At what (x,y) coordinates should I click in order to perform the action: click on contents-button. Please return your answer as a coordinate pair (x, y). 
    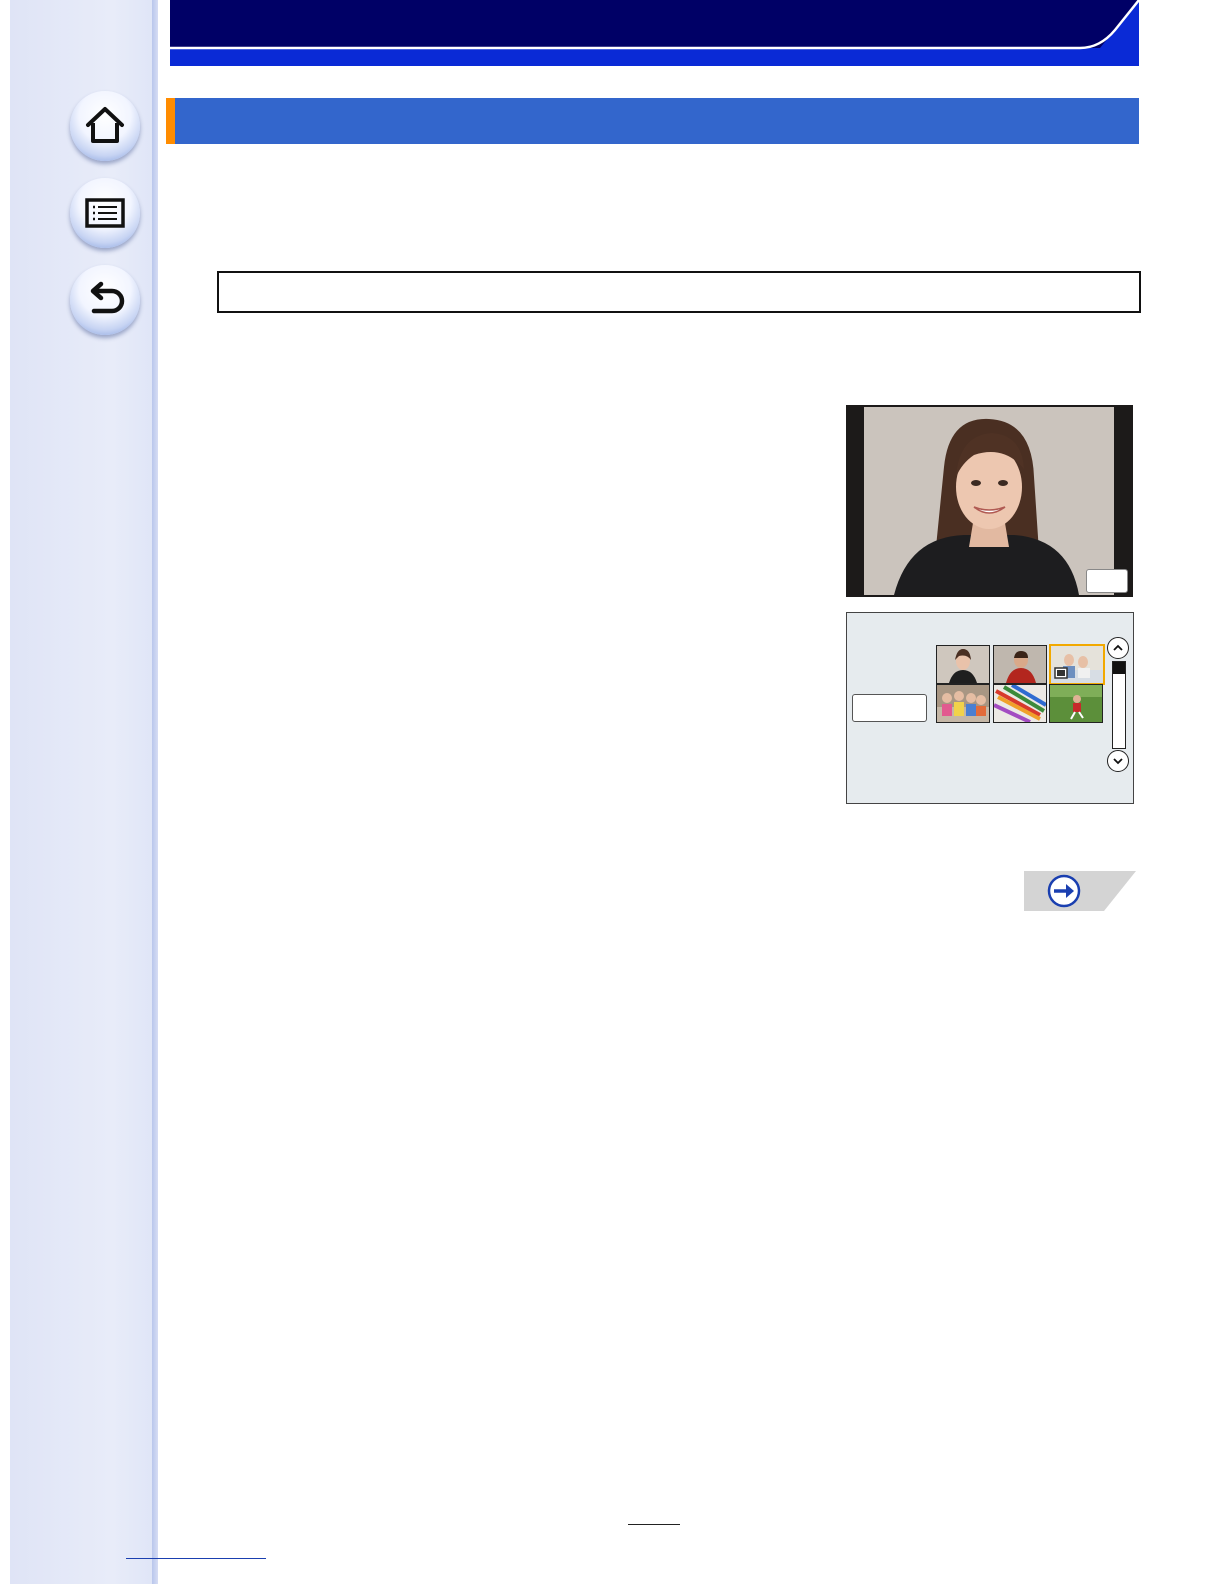
    Looking at the image, I should click on (105, 213).